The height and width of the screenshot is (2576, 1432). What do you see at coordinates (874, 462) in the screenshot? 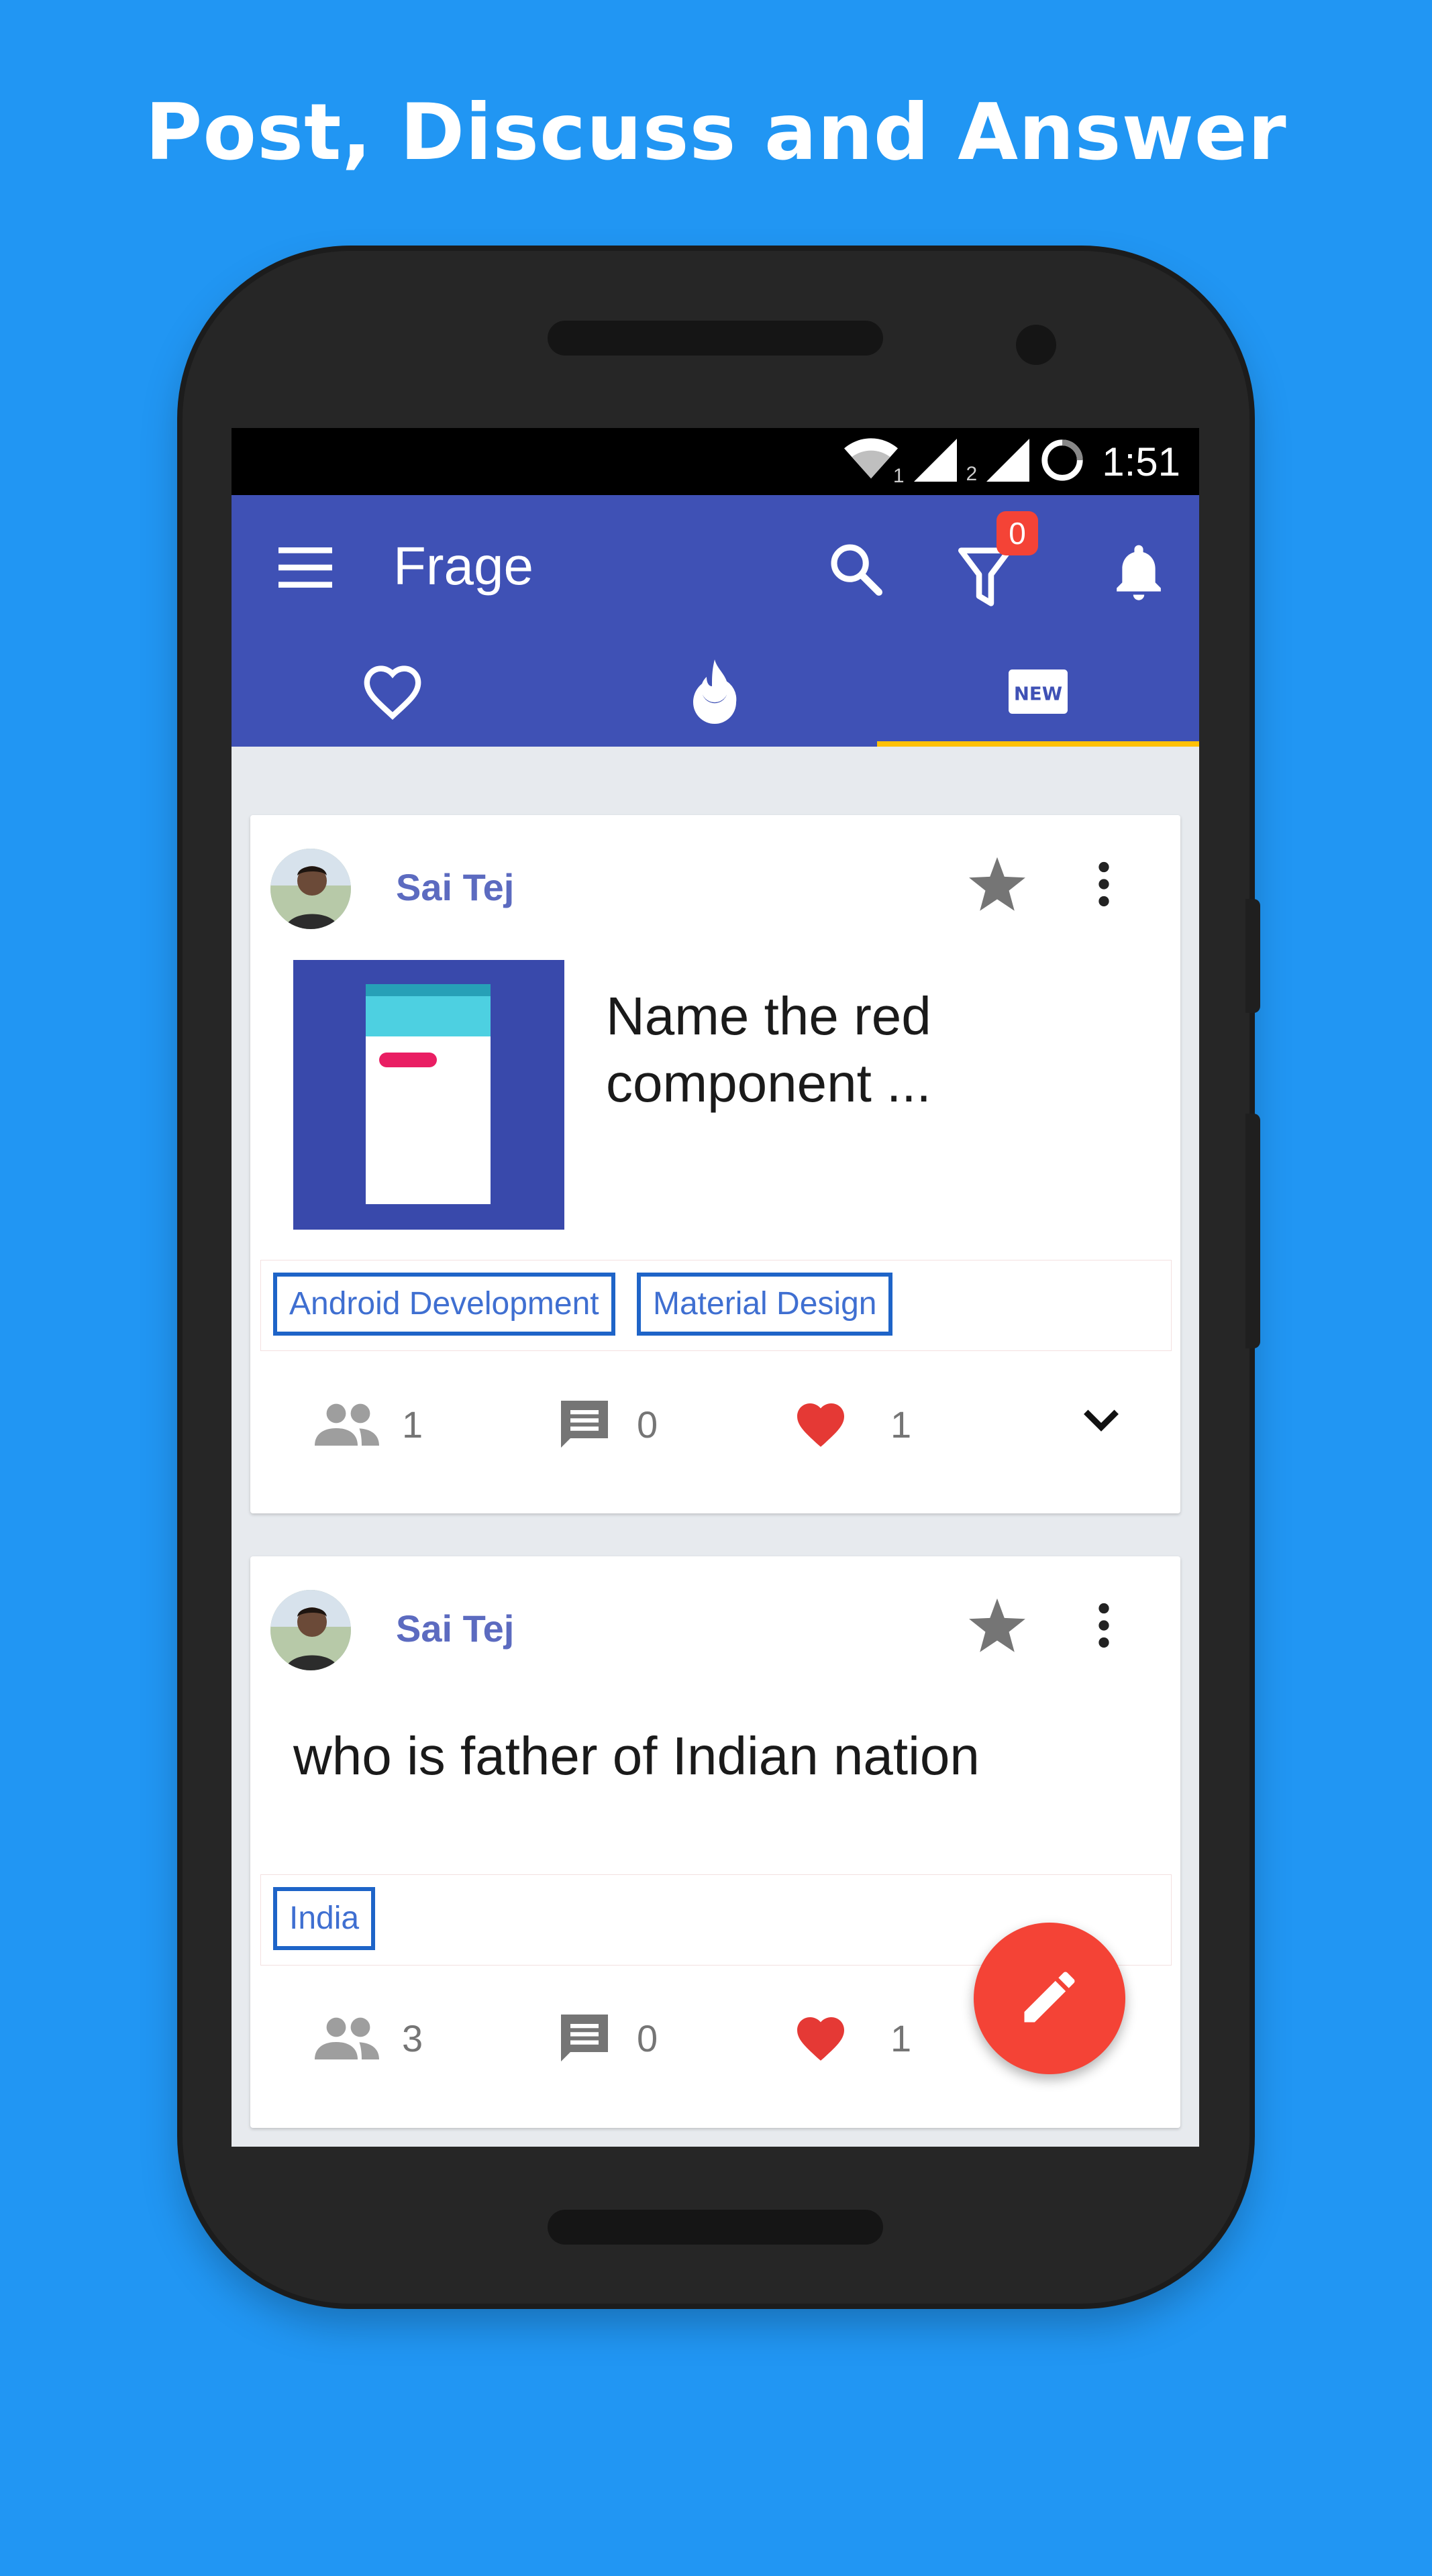
I see `wifi-icon: 1` at bounding box center [874, 462].